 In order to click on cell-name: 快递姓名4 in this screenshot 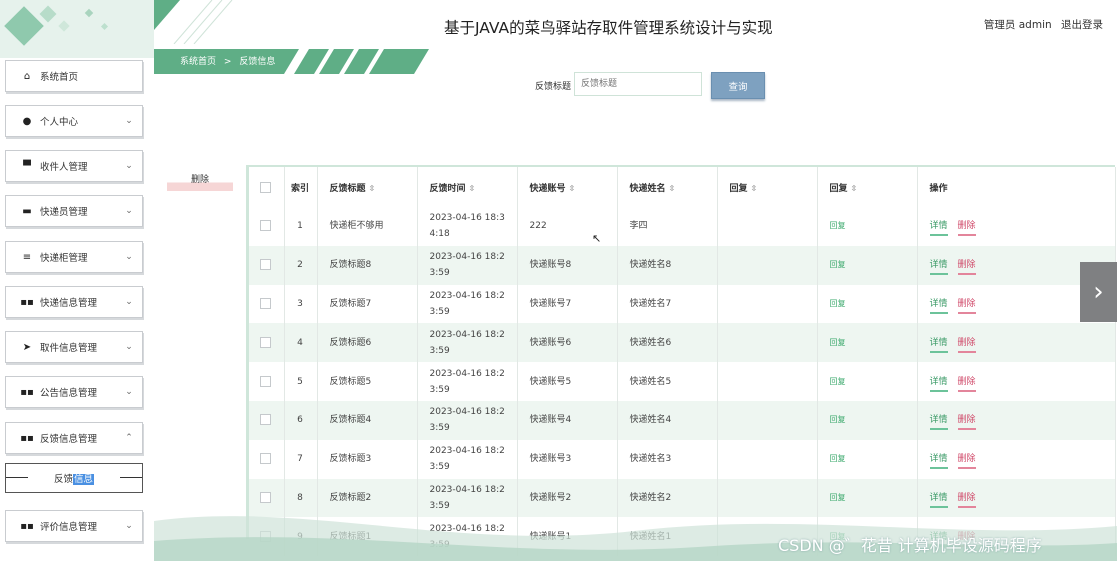, I will do `click(667, 420)`.